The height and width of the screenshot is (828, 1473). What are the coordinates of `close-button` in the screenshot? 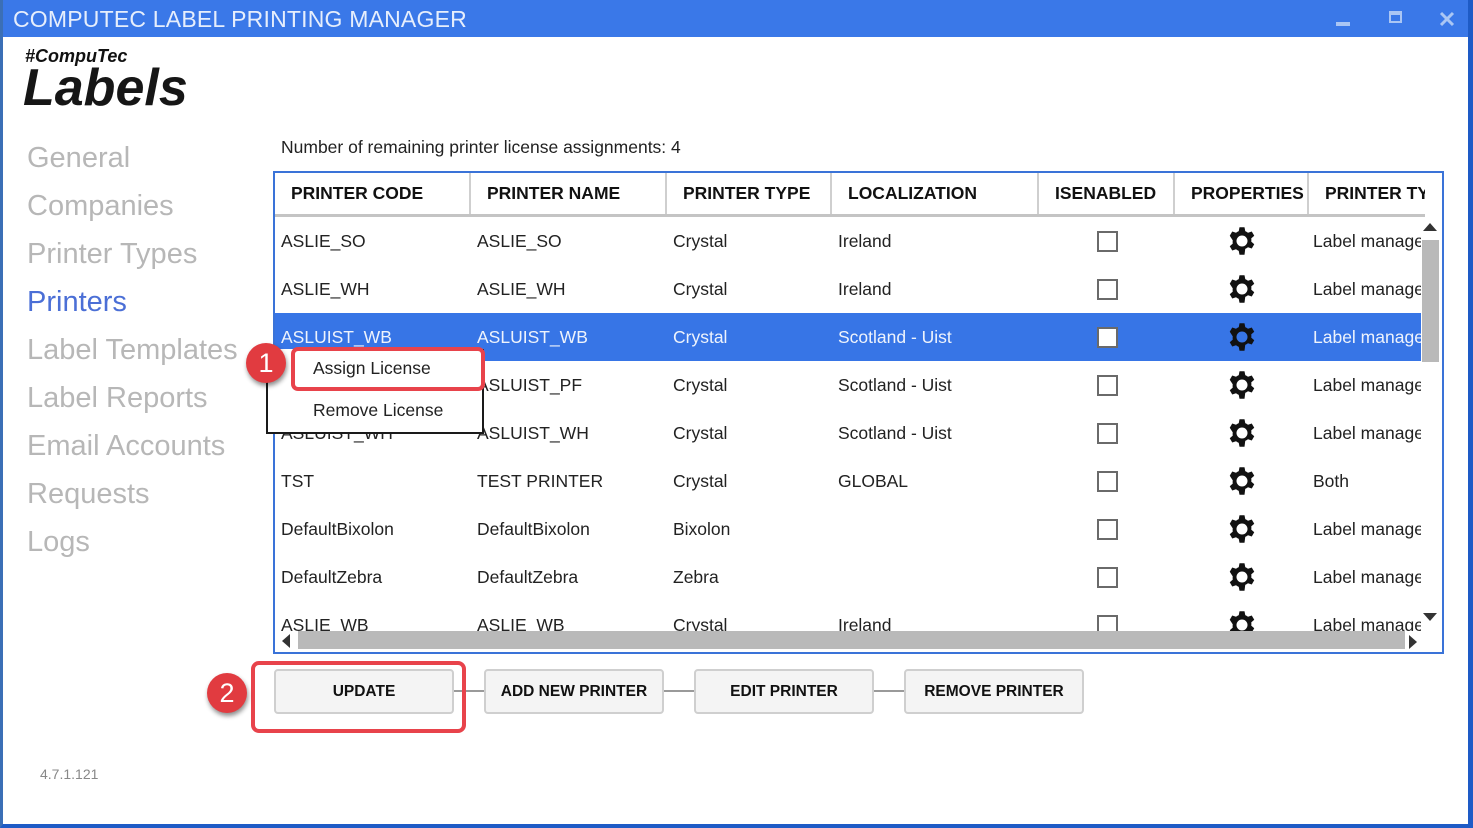 It's located at (1447, 18).